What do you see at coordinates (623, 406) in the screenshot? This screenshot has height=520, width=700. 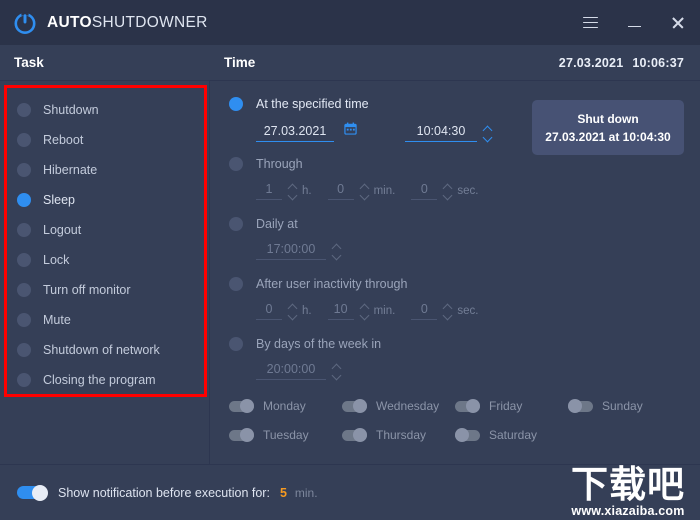 I see `weekday-toggle: Sunday` at bounding box center [623, 406].